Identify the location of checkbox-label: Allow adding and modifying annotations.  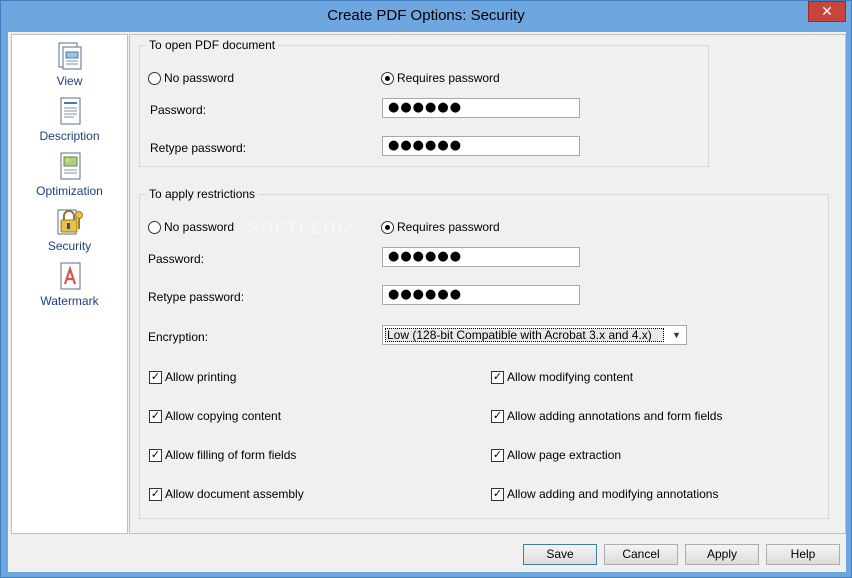
(613, 494).